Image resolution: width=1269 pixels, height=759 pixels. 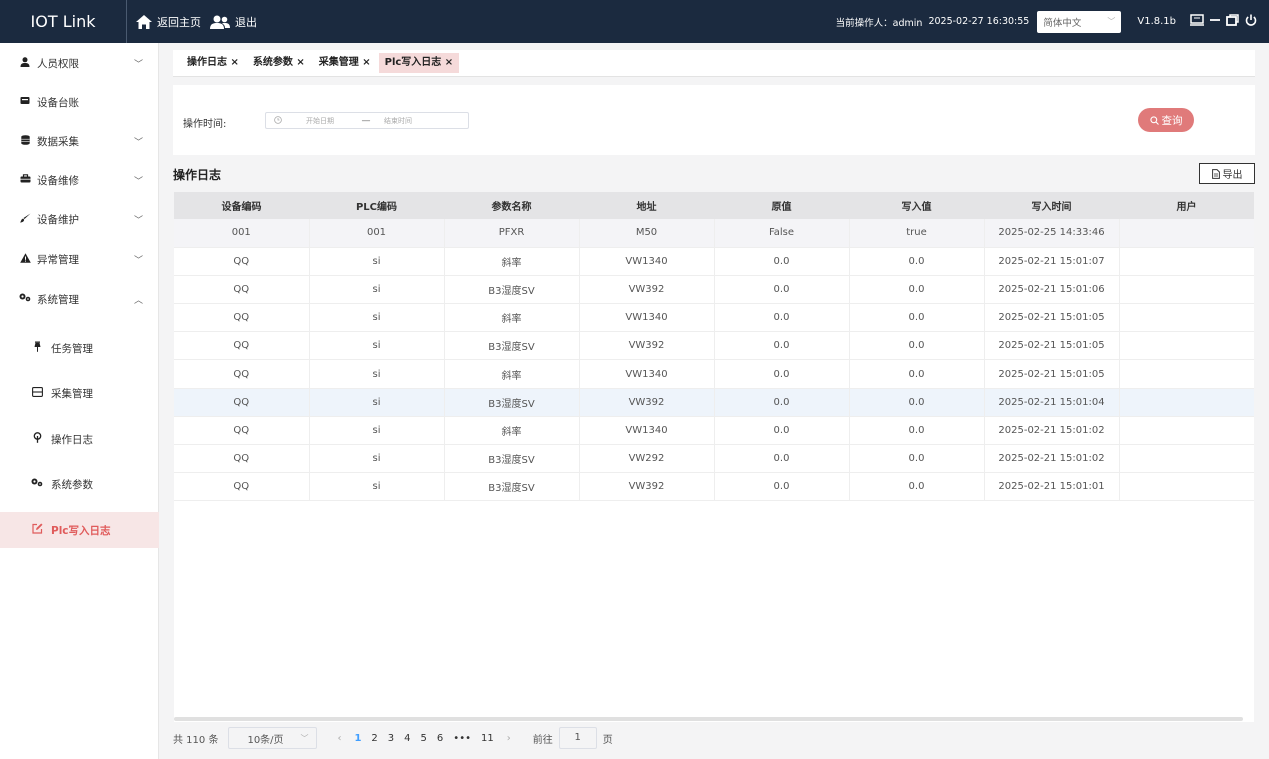 What do you see at coordinates (79, 348) in the screenshot?
I see `sidebar-item-task-management: 任务管理` at bounding box center [79, 348].